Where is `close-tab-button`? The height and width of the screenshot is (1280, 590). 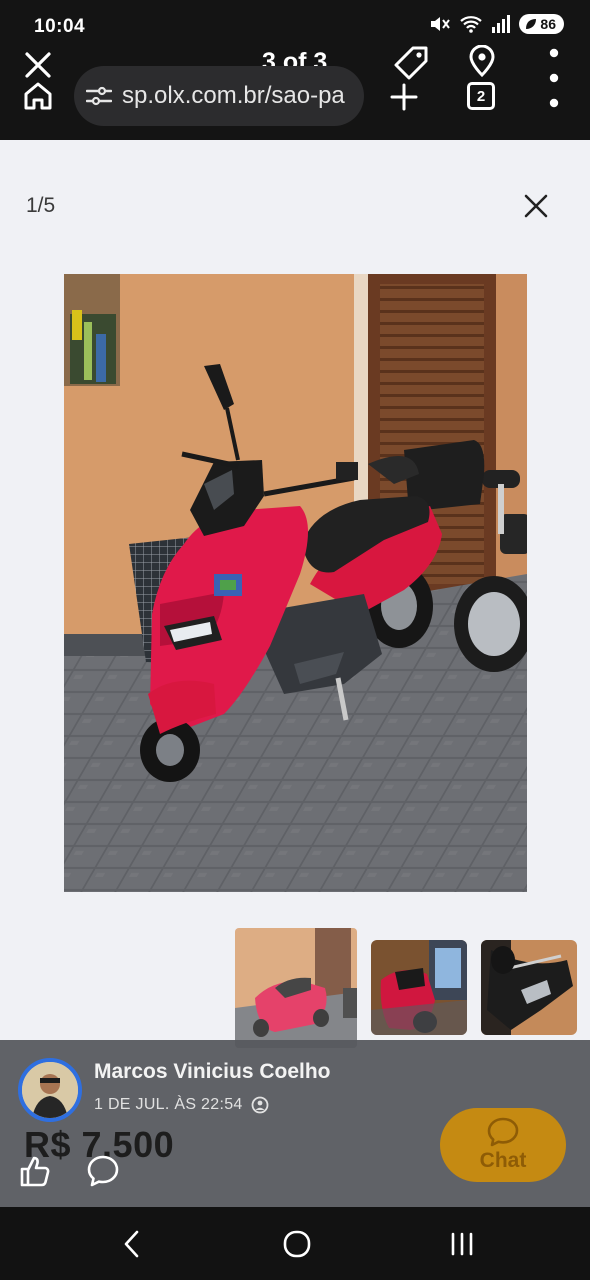 close-tab-button is located at coordinates (38, 65).